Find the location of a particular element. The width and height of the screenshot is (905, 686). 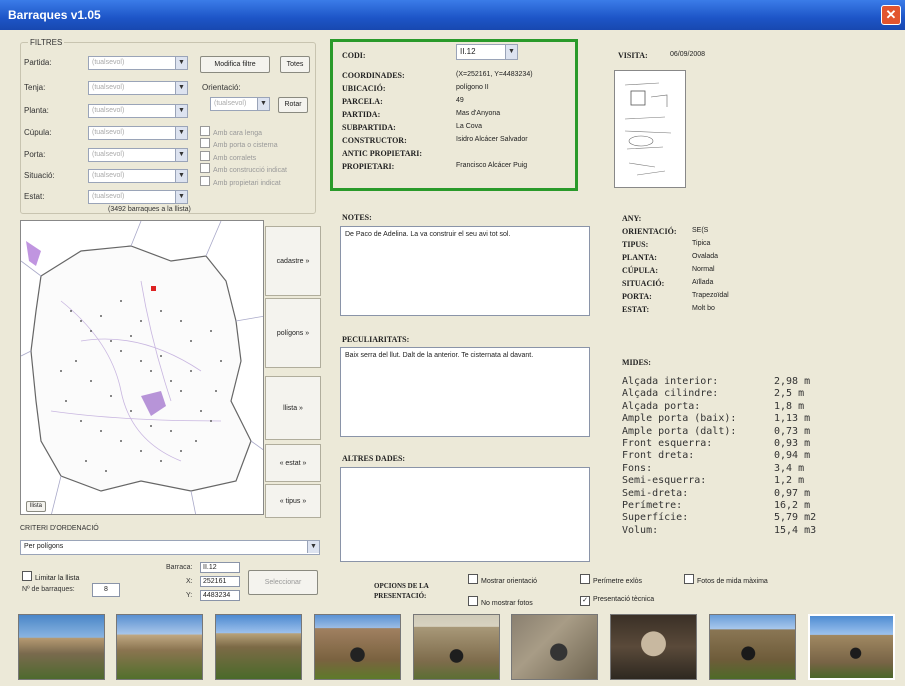

cadastre-button: cadastre » is located at coordinates (293, 261).